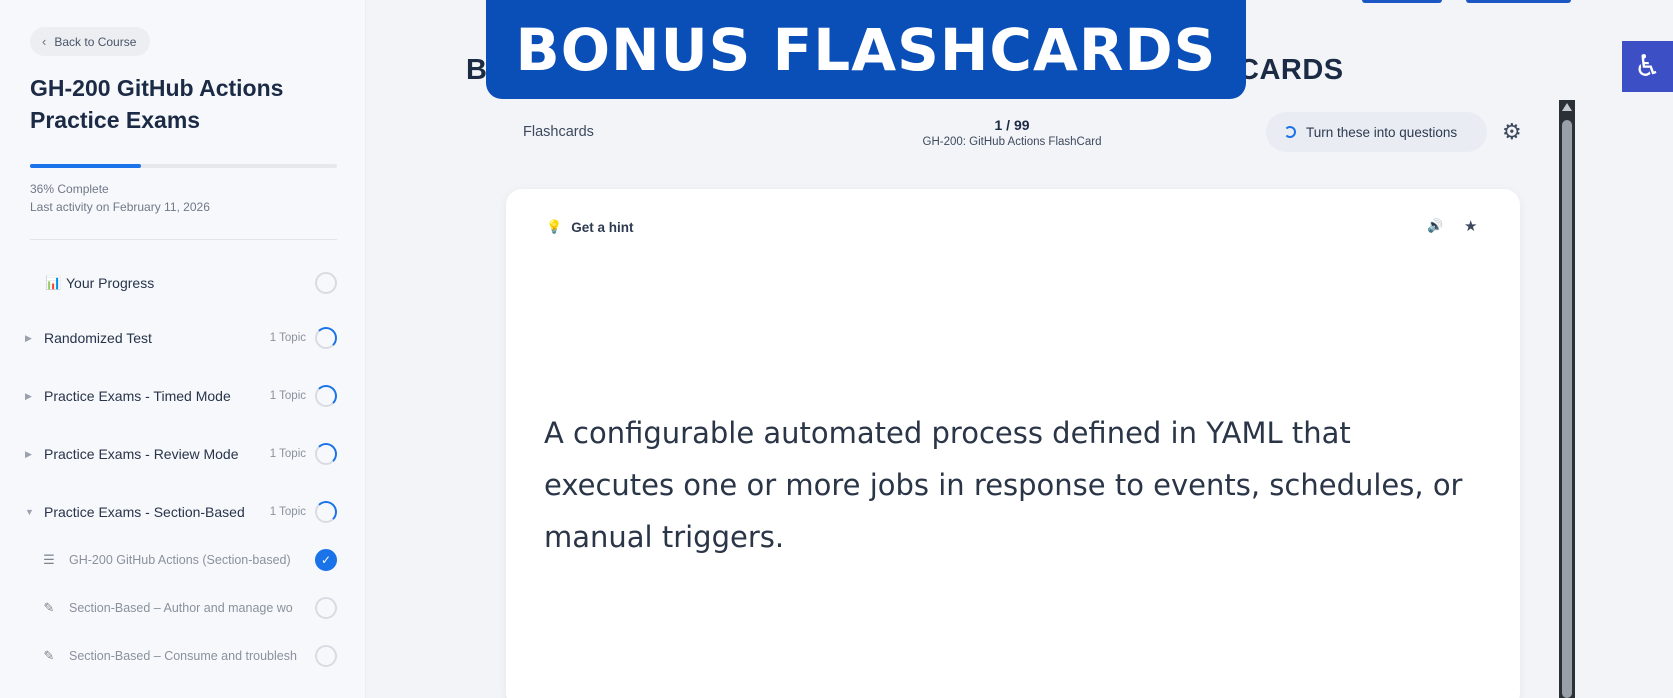 This screenshot has height=698, width=1673. I want to click on sidebar-subitem-label: Section-Based – Author and manage wo, so click(181, 608).